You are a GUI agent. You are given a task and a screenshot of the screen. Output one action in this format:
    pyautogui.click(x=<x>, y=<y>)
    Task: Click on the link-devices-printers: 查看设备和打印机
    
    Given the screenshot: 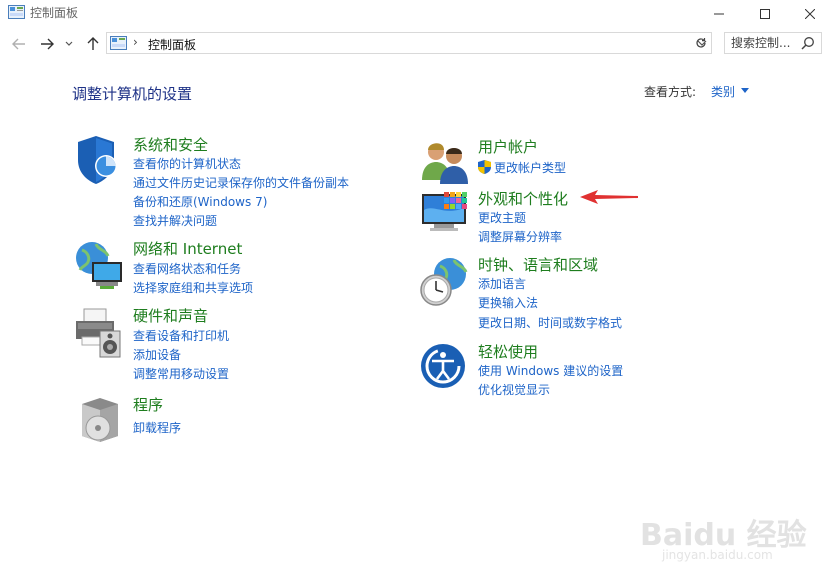 What is the action you would take?
    pyautogui.click(x=181, y=335)
    